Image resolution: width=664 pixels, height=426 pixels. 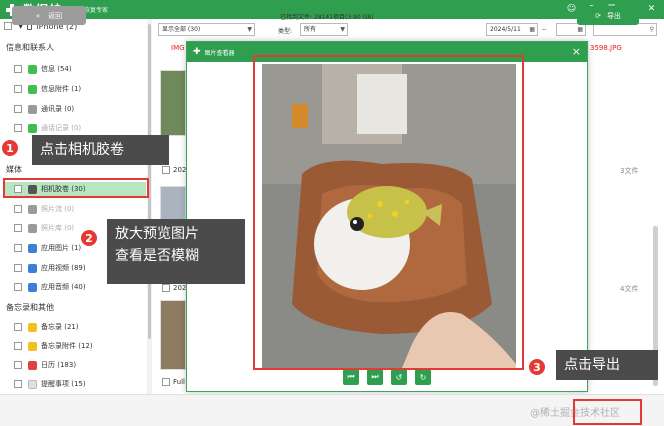 I want to click on search-icon: ⚲, so click(x=651, y=29).